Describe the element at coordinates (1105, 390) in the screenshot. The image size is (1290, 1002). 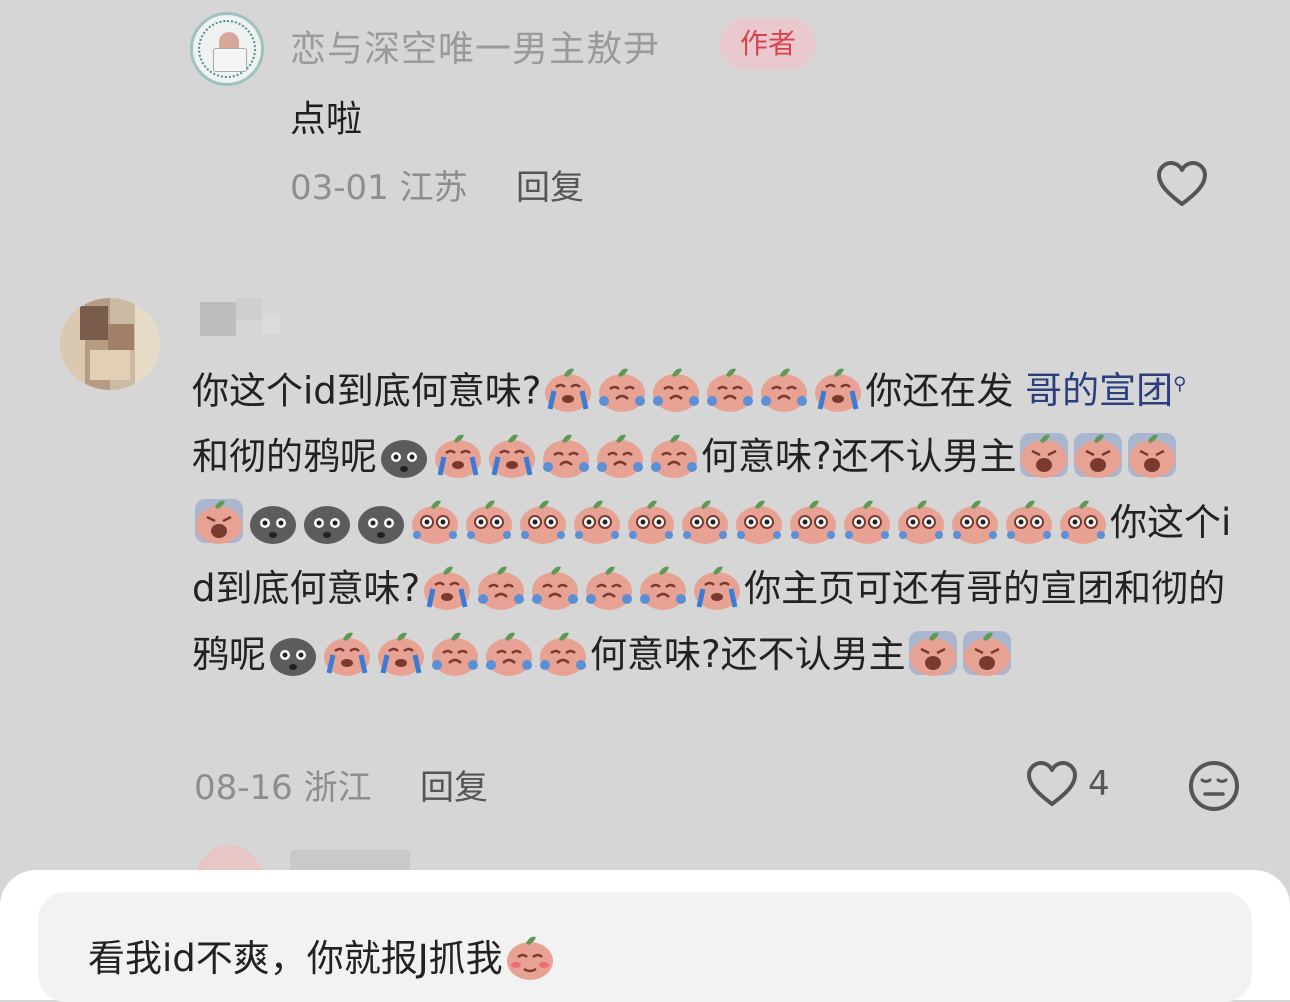
I see `hashtag-link: 哥的宣团⚲` at that location.